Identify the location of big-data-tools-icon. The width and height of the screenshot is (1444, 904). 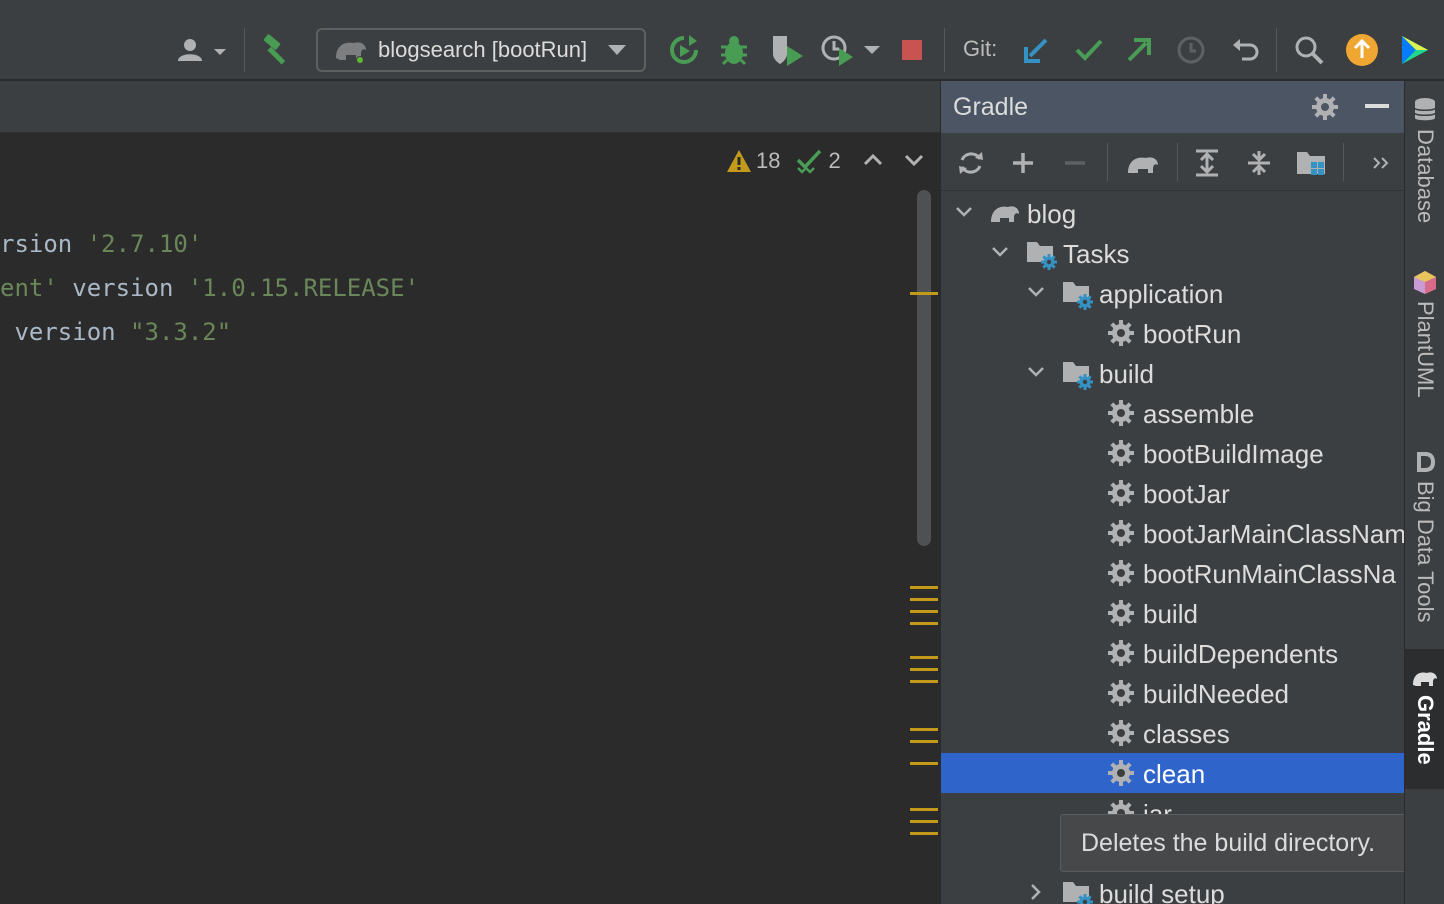
(1426, 462).